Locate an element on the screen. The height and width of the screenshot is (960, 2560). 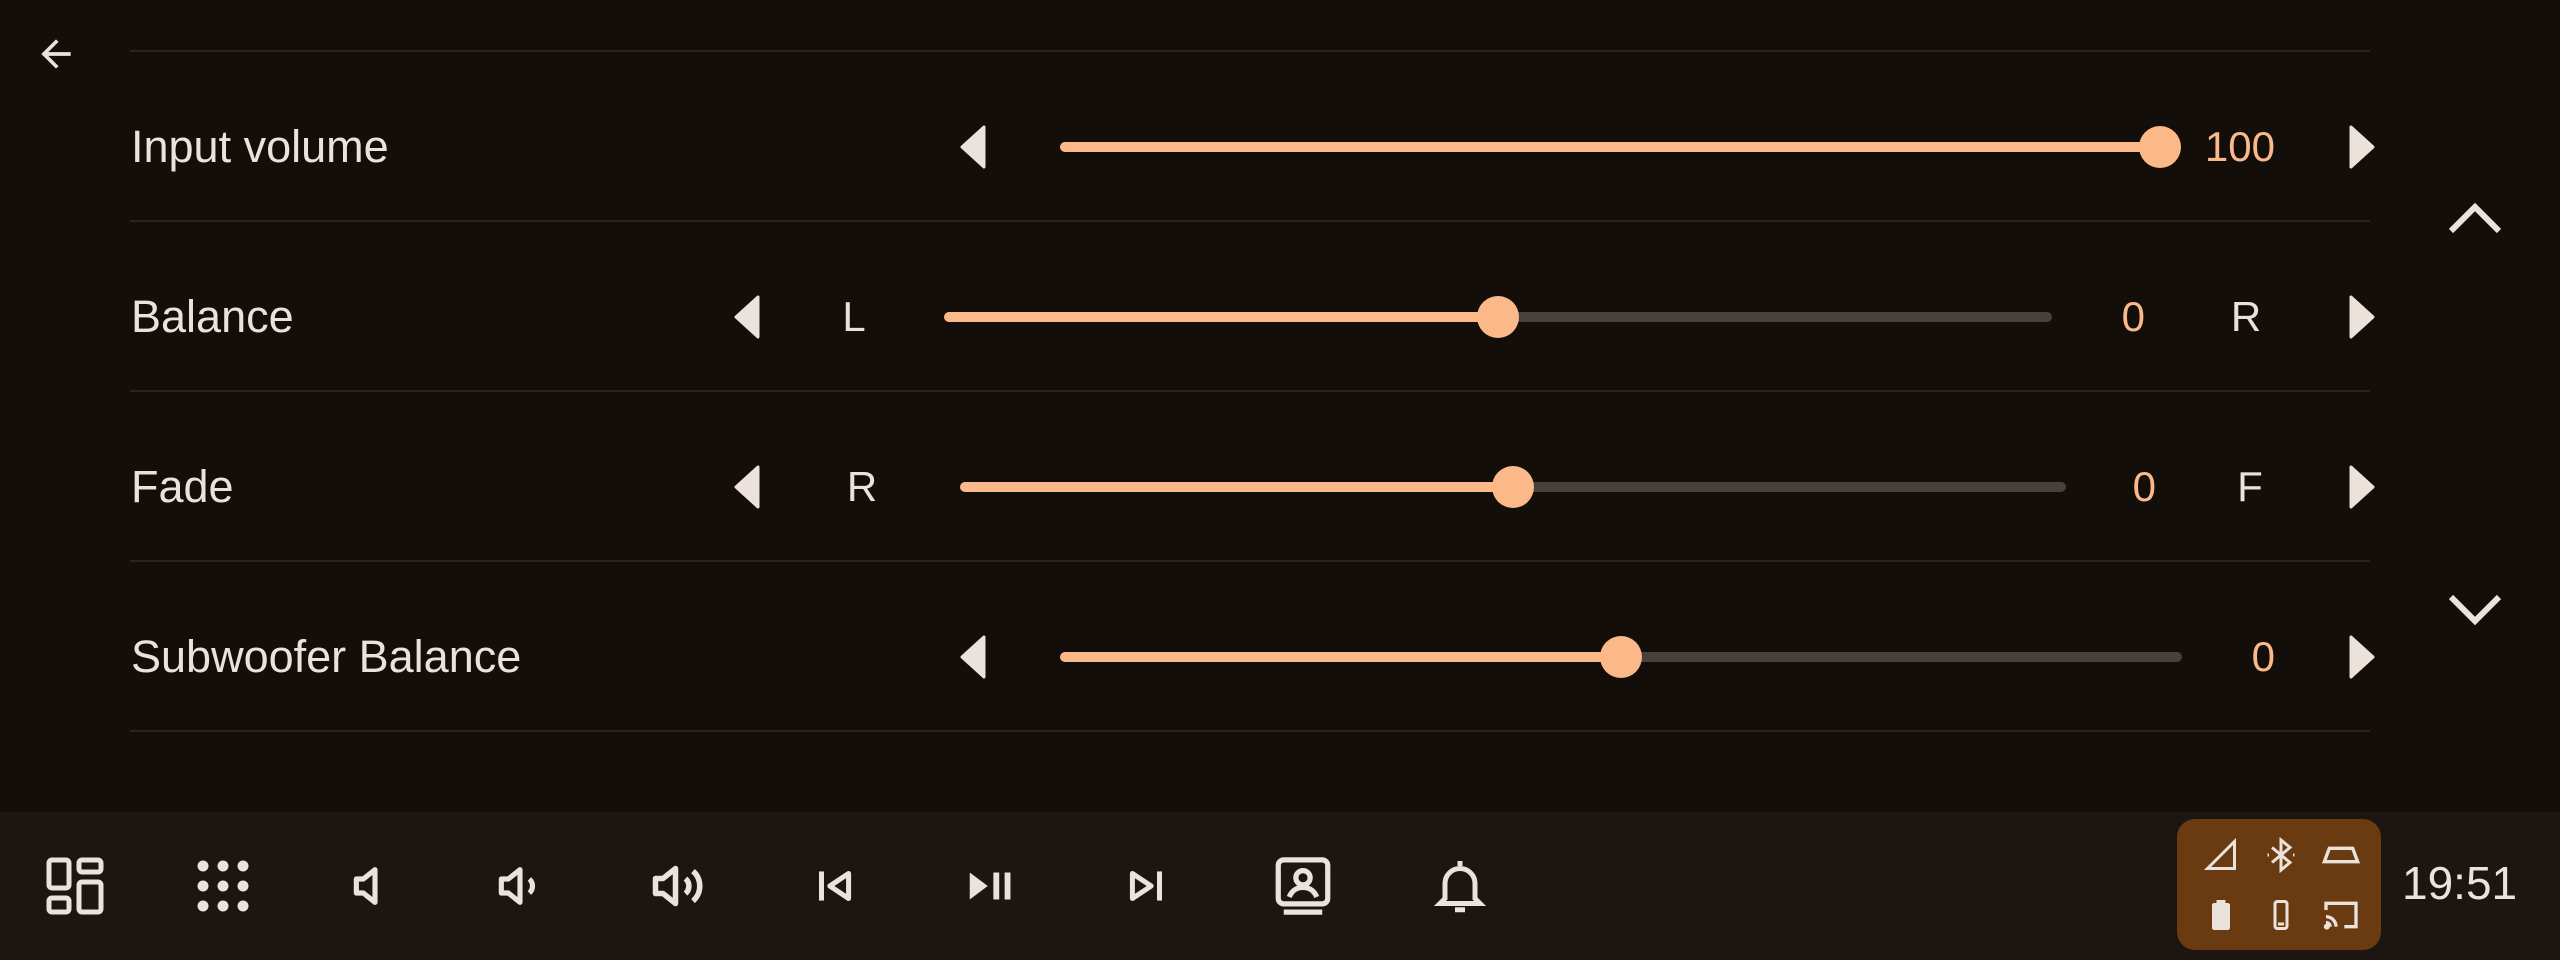
notification-bell-icon is located at coordinates (1460, 887).